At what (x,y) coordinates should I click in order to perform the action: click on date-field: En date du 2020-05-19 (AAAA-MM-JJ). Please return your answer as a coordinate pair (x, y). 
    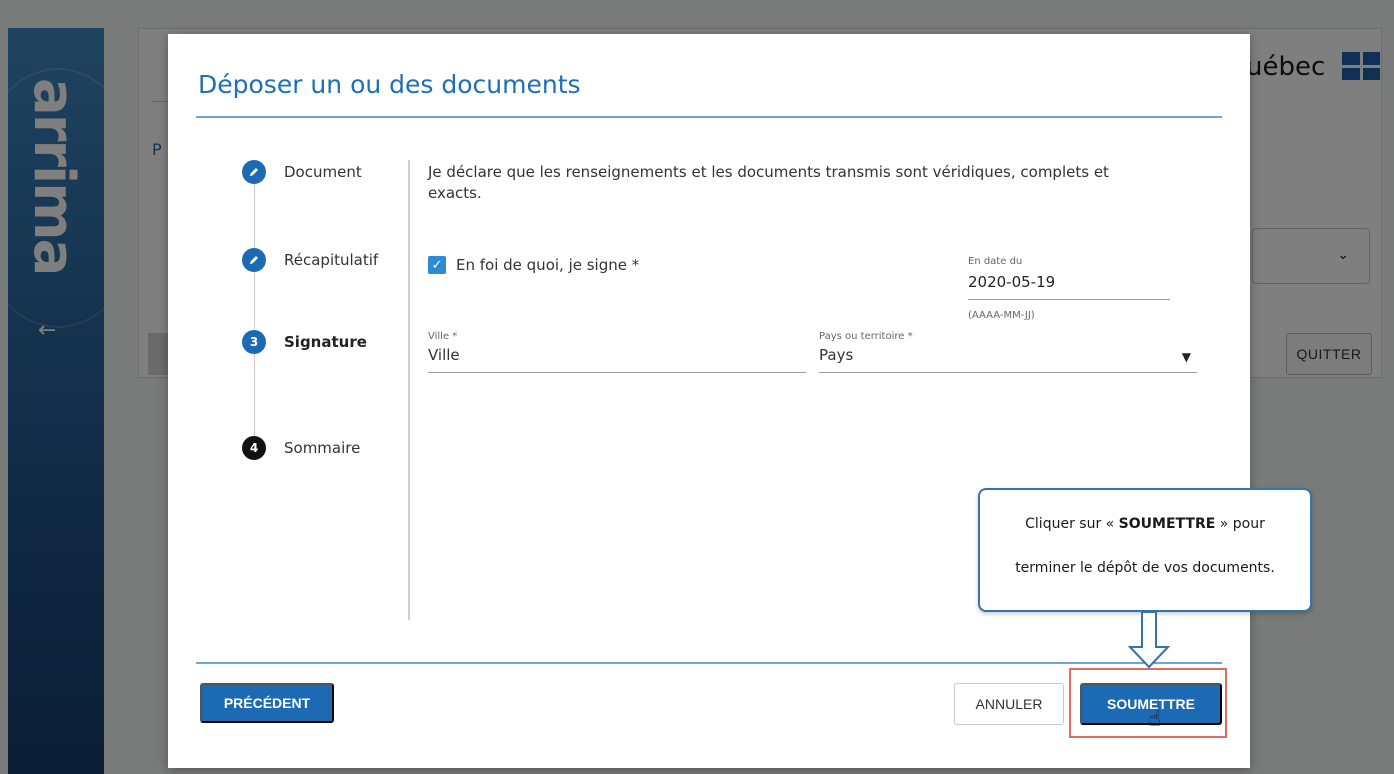
    Looking at the image, I should click on (1069, 288).